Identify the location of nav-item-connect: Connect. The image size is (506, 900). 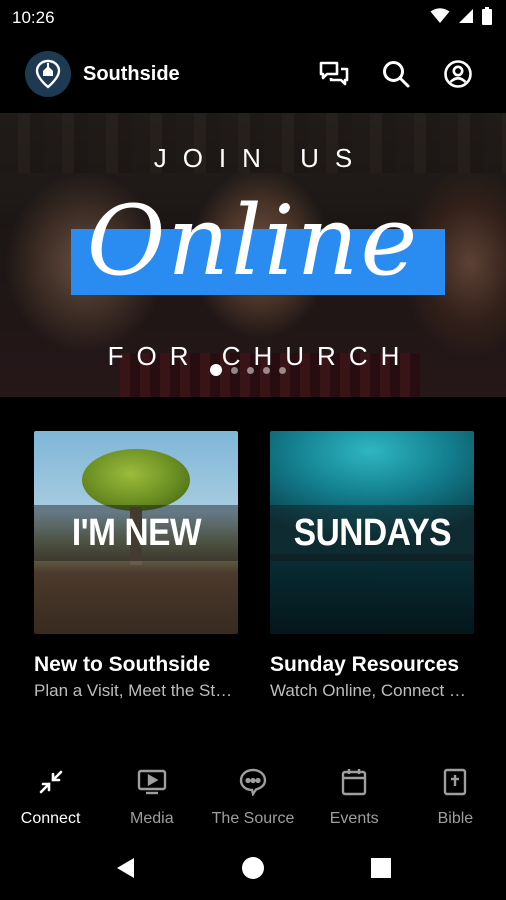
(50, 794).